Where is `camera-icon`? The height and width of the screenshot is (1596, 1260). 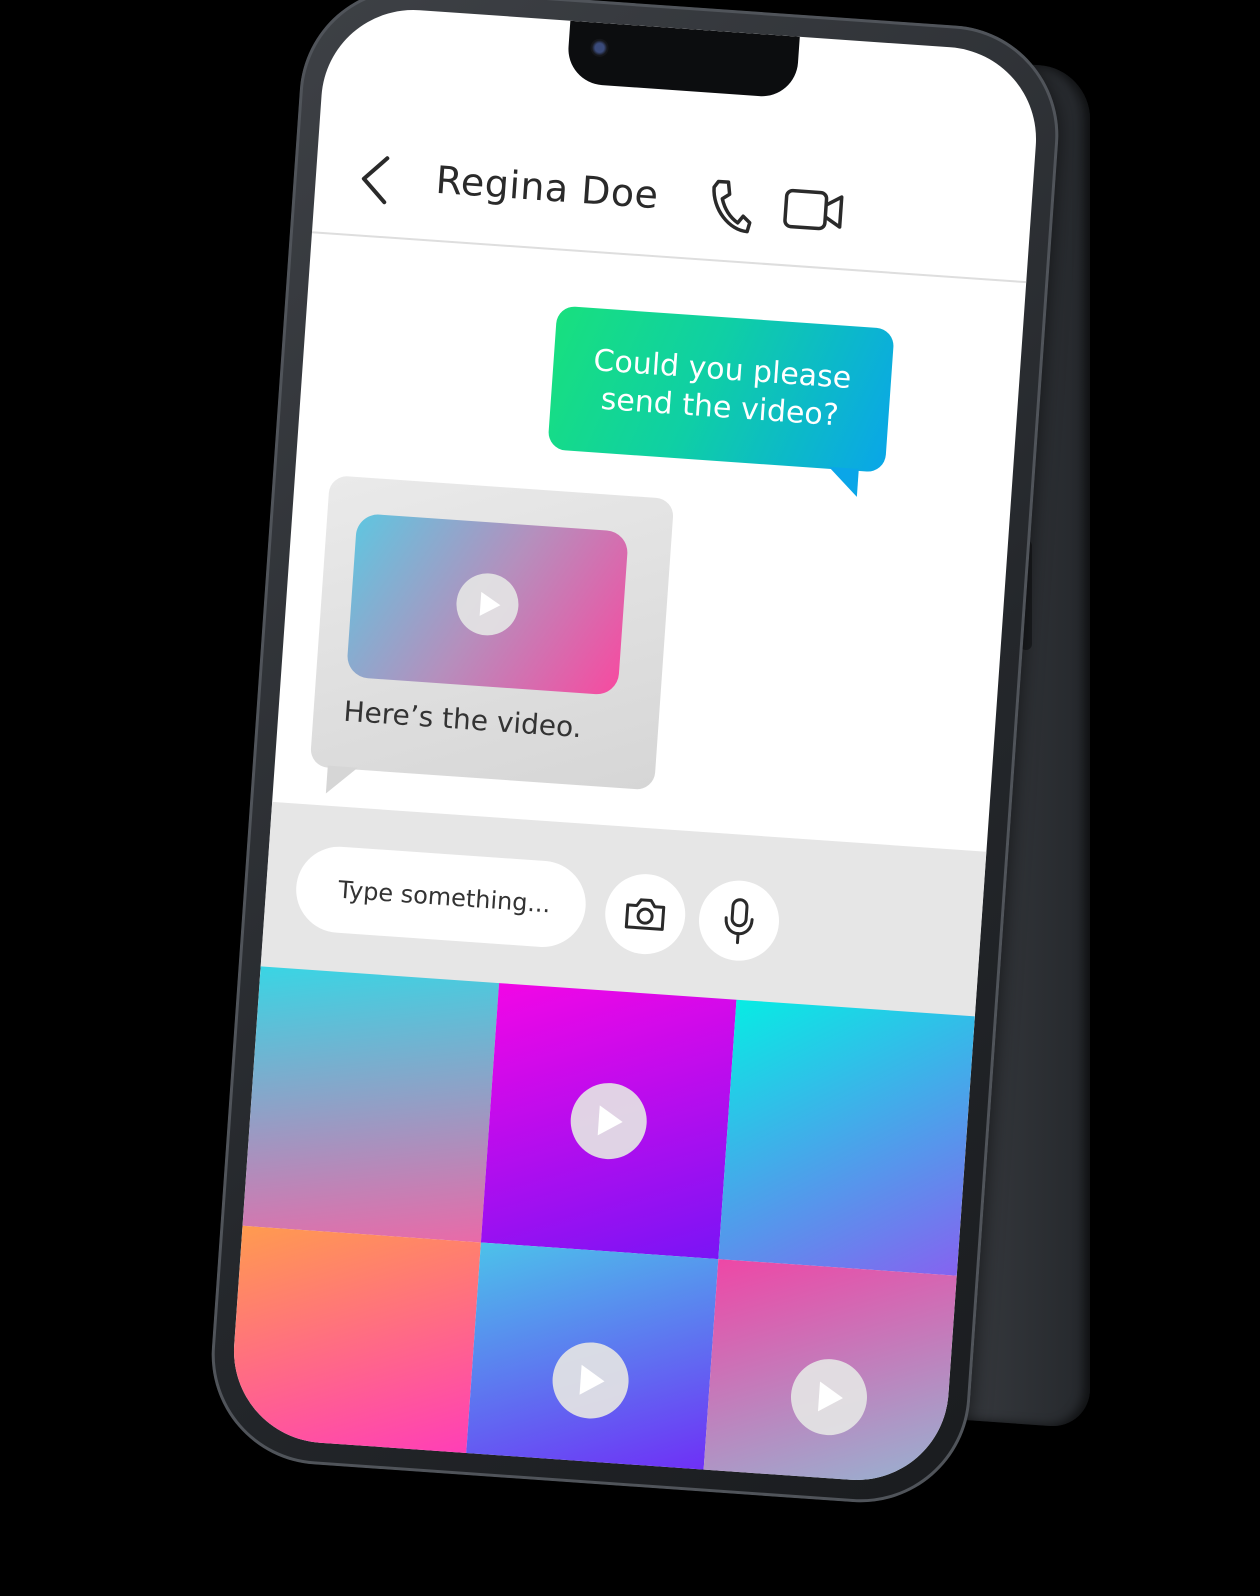 camera-icon is located at coordinates (645, 914).